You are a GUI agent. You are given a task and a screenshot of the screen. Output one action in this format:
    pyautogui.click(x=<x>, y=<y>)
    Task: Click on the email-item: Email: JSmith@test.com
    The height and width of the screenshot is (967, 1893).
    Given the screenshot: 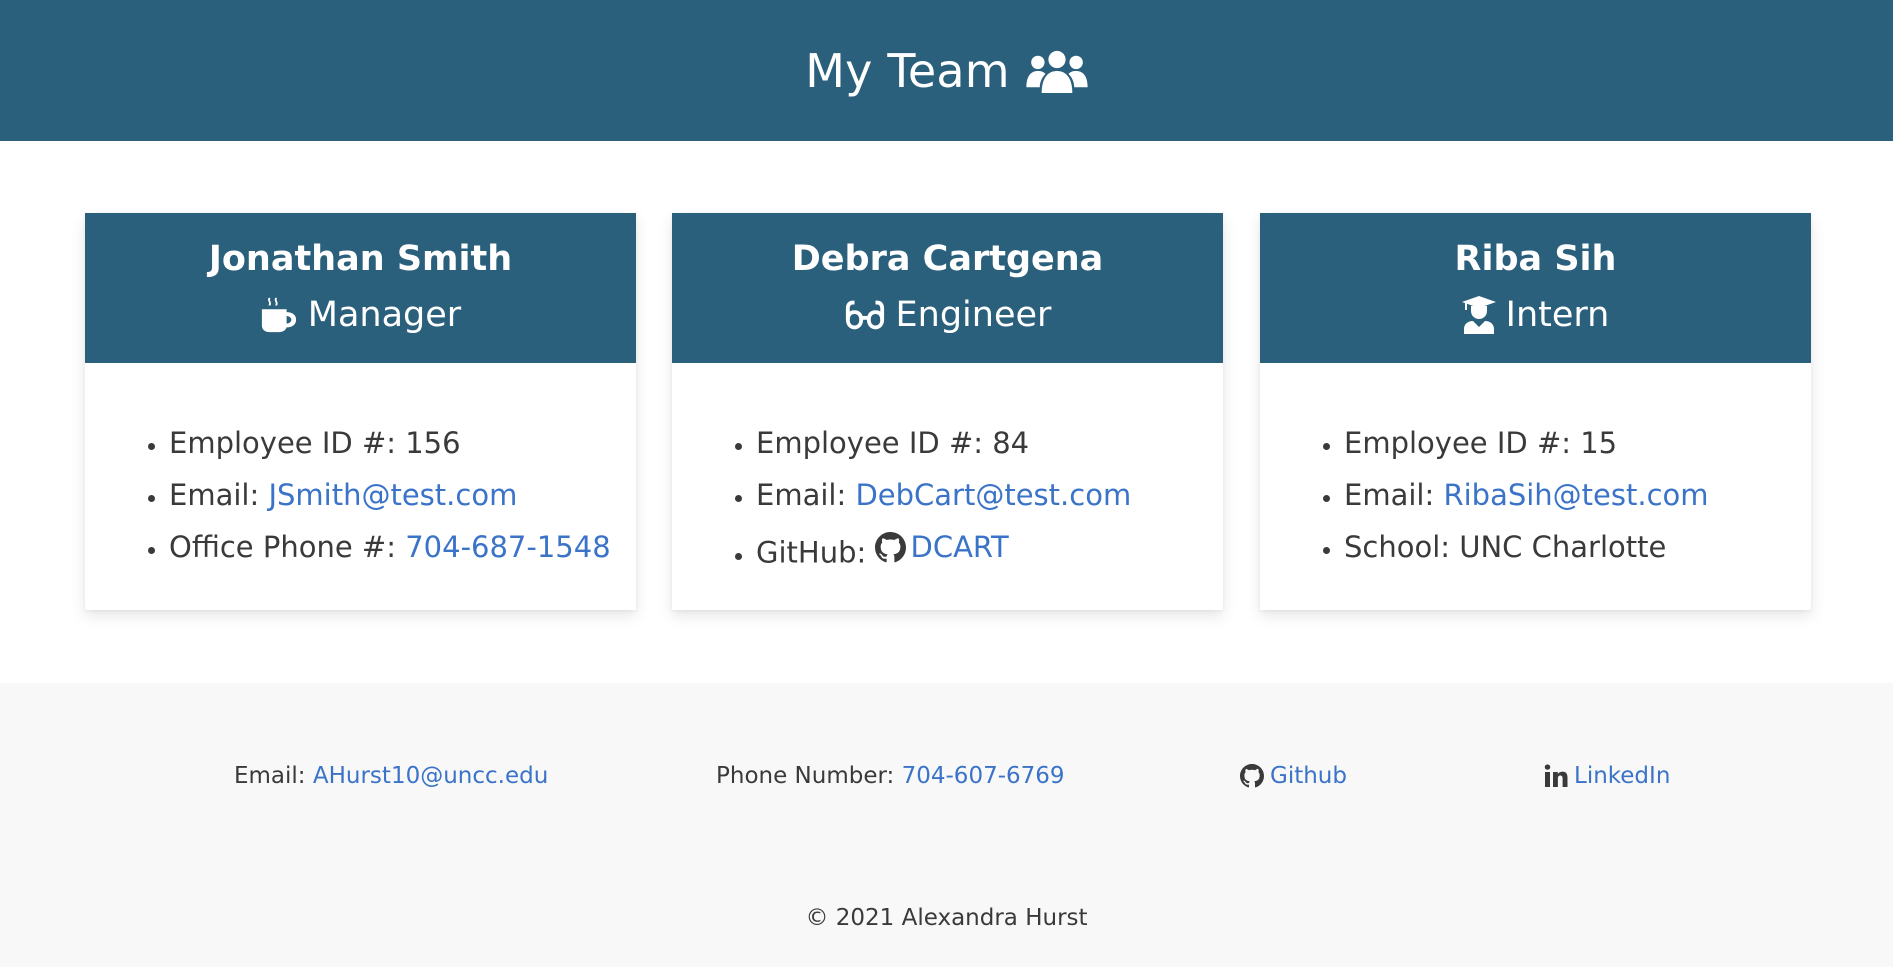 What is the action you would take?
    pyautogui.click(x=402, y=495)
    